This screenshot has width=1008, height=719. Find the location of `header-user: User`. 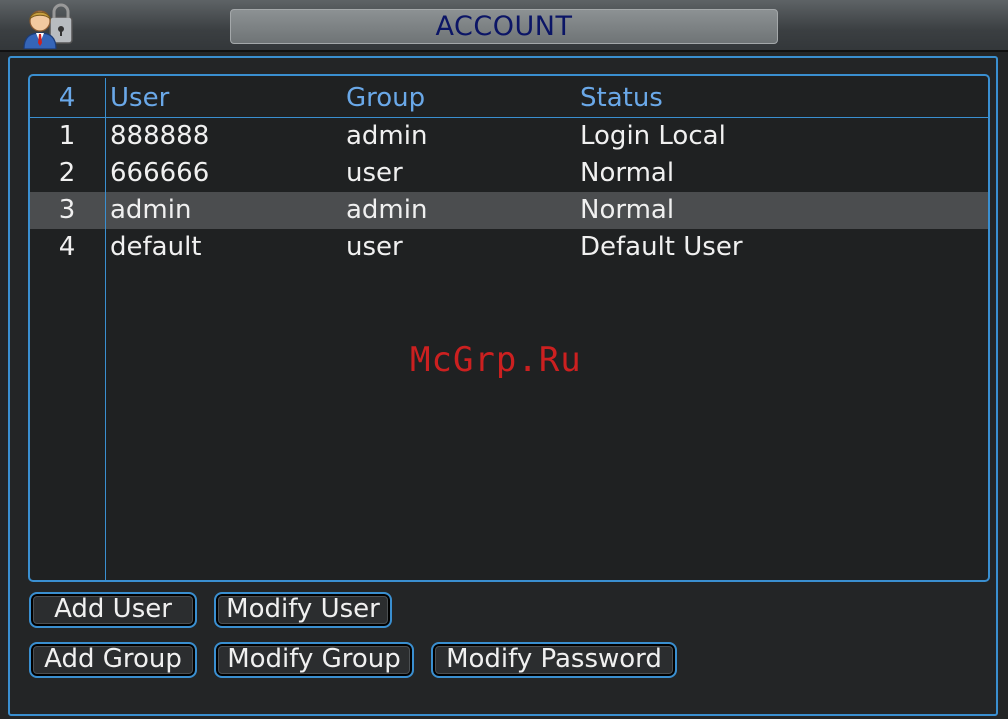

header-user: User is located at coordinates (140, 98).